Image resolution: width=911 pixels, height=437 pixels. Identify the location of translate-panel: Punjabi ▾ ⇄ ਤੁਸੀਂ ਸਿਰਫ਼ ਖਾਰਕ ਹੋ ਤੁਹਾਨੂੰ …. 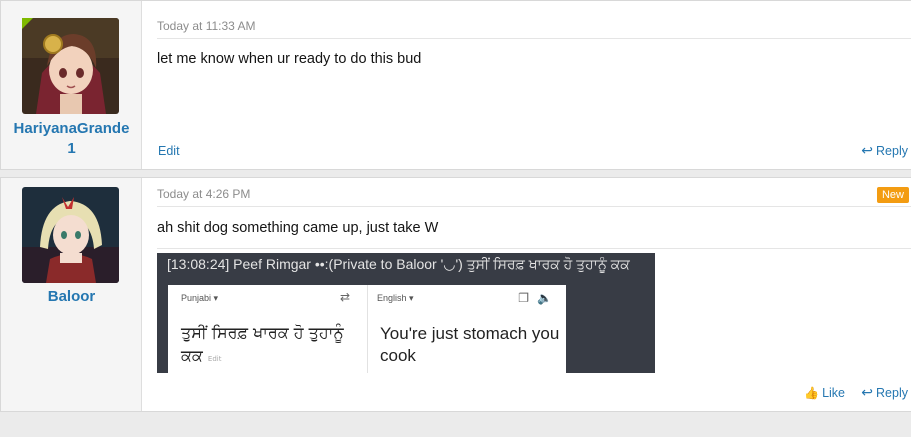
(367, 329).